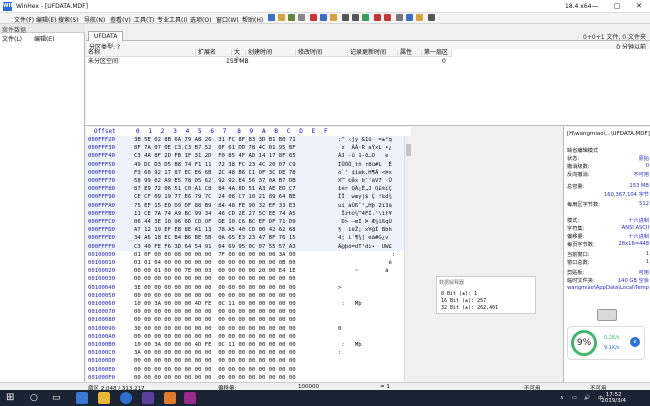  Describe the element at coordinates (587, 398) in the screenshot. I see `tray-volume-icon: 🔊` at that location.